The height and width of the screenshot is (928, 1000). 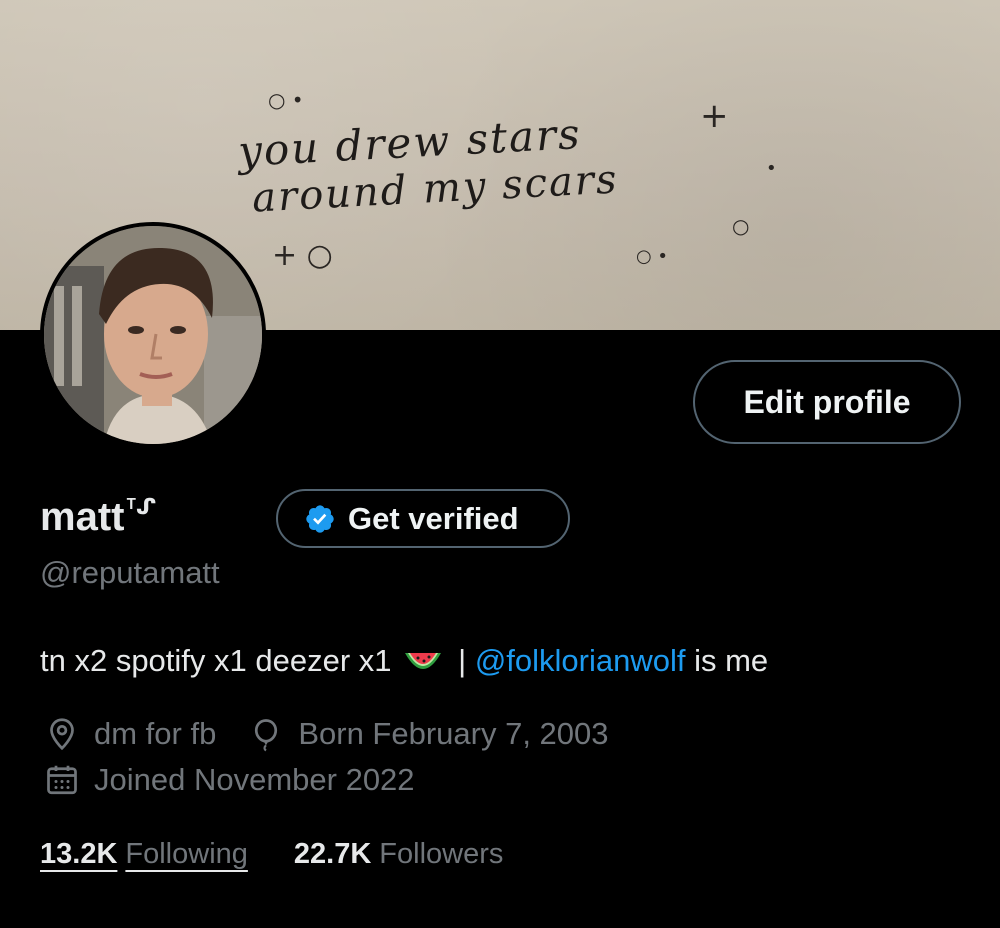 What do you see at coordinates (62, 734) in the screenshot?
I see `location-pin-icon` at bounding box center [62, 734].